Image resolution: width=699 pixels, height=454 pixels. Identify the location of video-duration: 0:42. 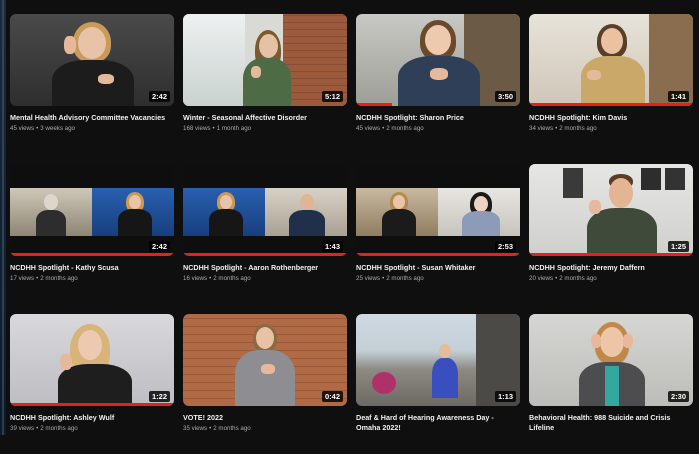
(332, 396).